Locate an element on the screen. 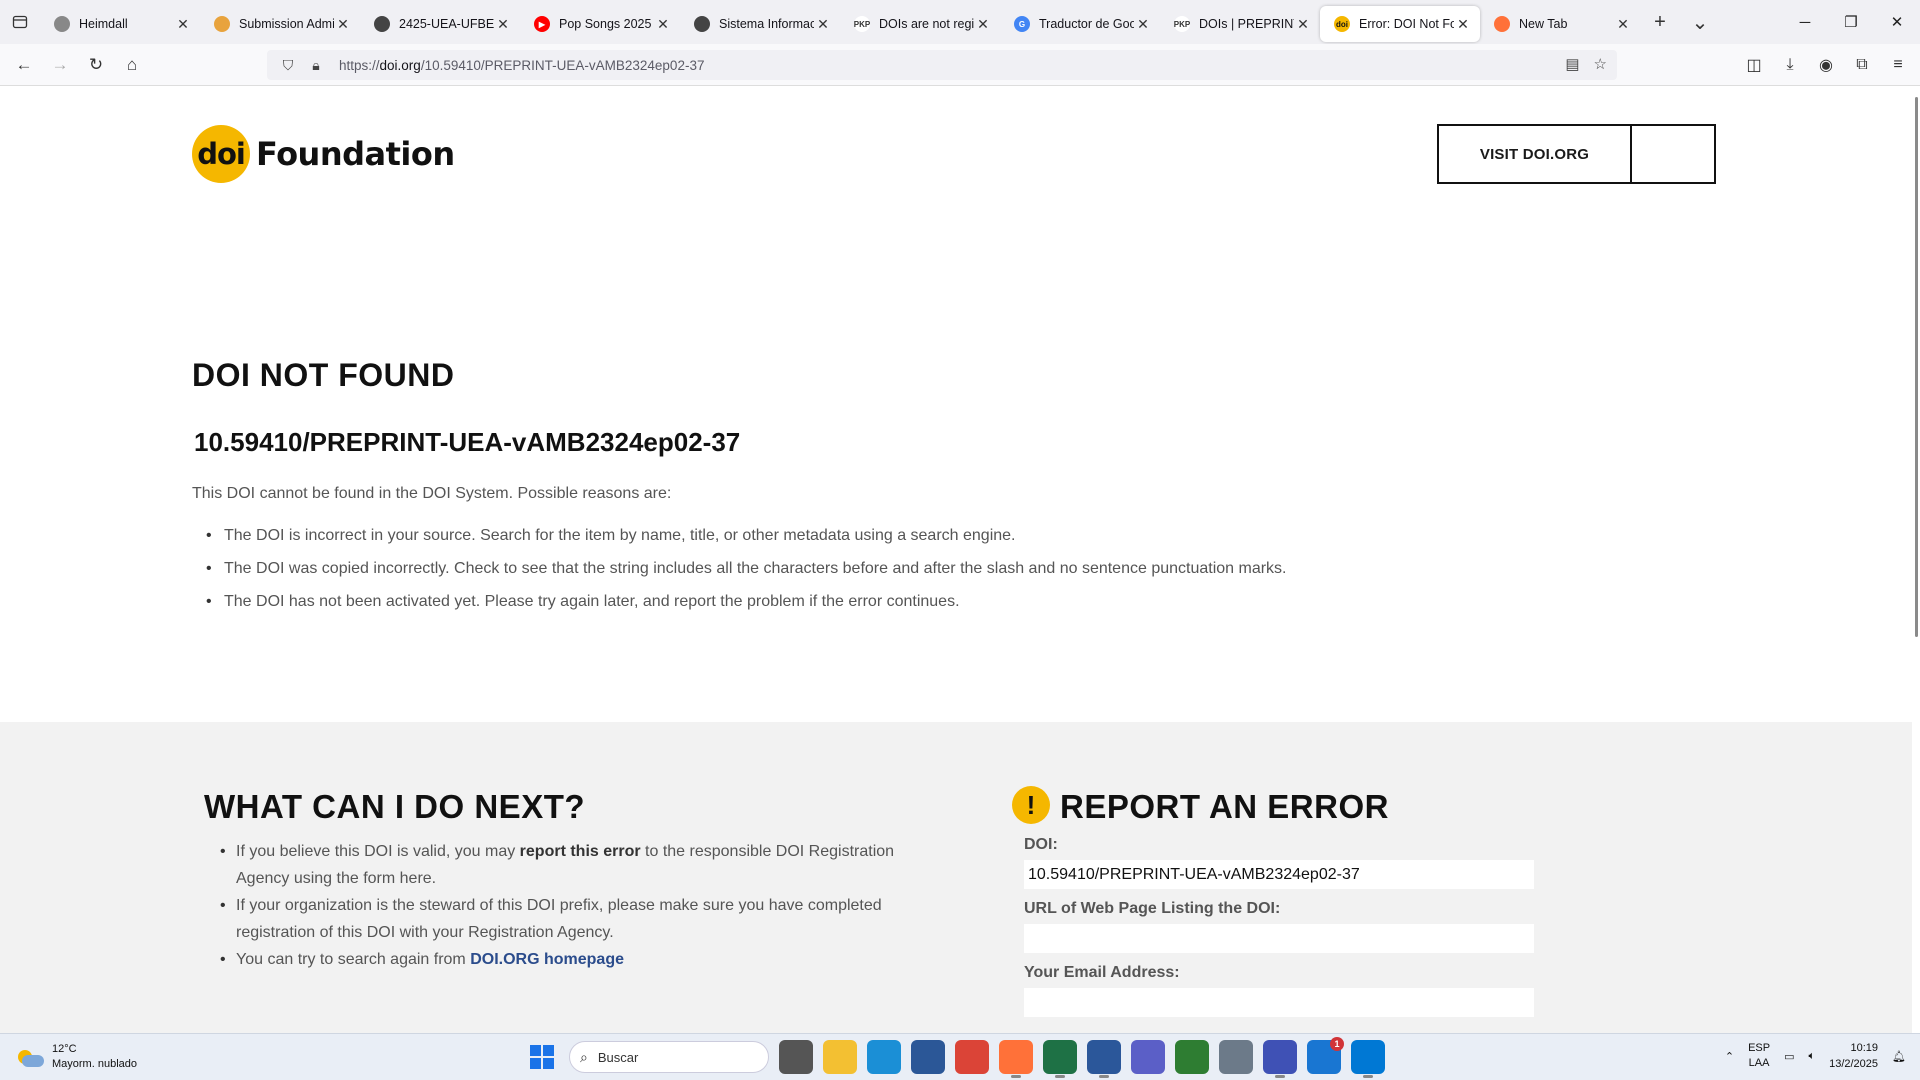  doi-homepage-link: DOI.ORG homepage is located at coordinates (547, 959).